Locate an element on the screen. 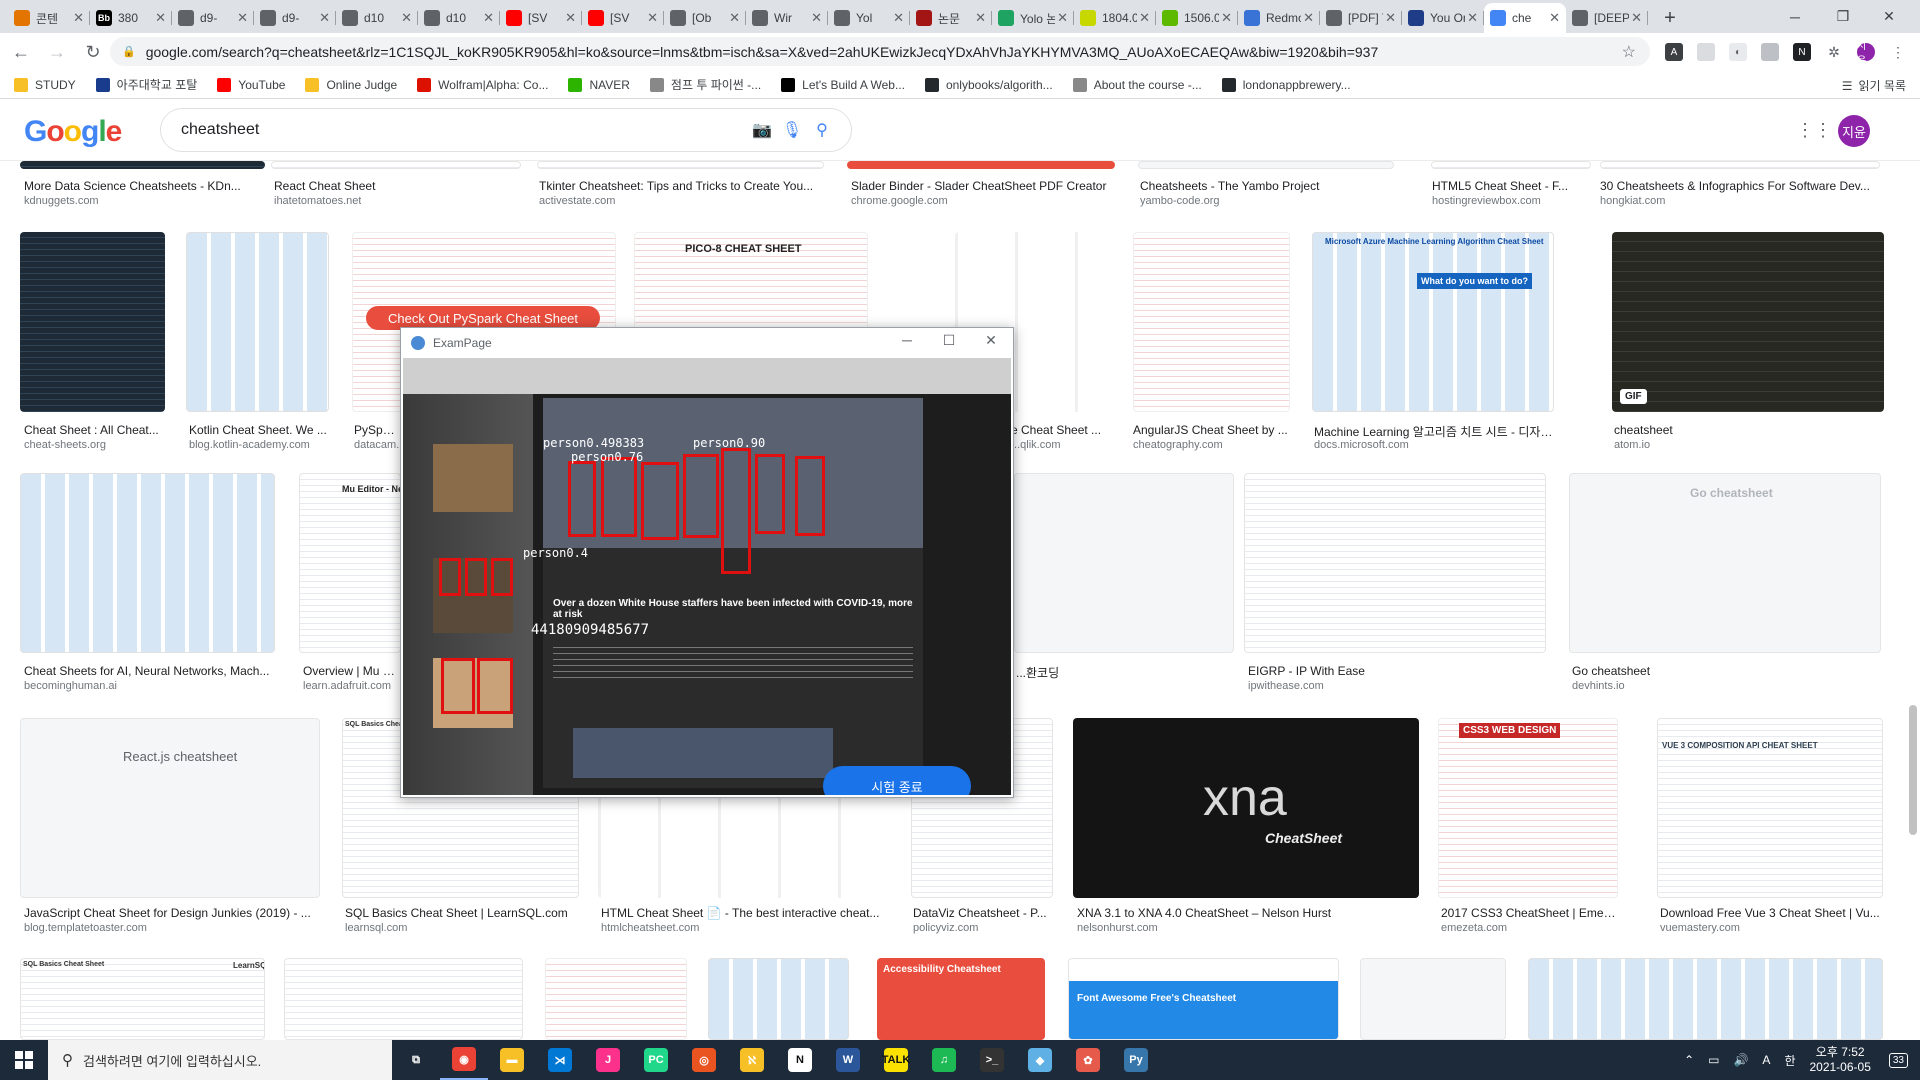 The height and width of the screenshot is (1080, 1920). browser-tab: 1804.02✕ is located at coordinates (1115, 18).